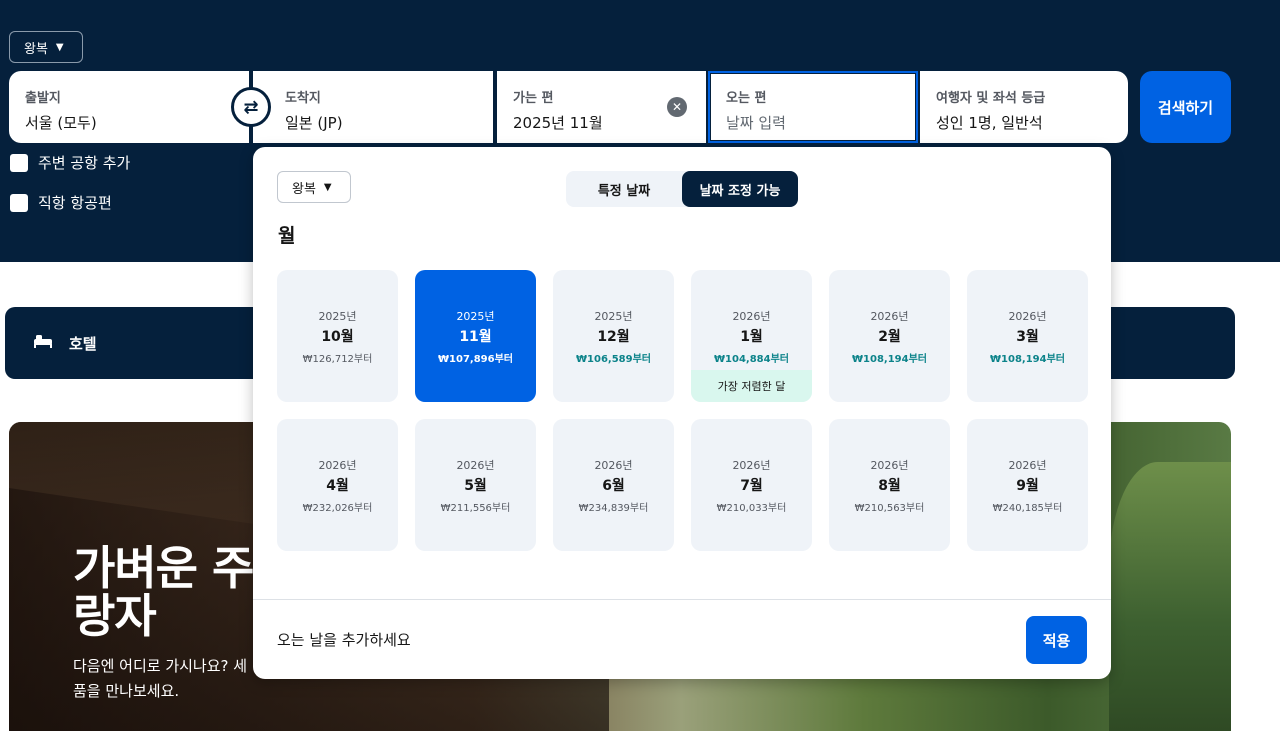 This screenshot has height=731, width=1280. What do you see at coordinates (682, 639) in the screenshot?
I see `date-picker-footer: 오는 날을 추가하세요 적용` at bounding box center [682, 639].